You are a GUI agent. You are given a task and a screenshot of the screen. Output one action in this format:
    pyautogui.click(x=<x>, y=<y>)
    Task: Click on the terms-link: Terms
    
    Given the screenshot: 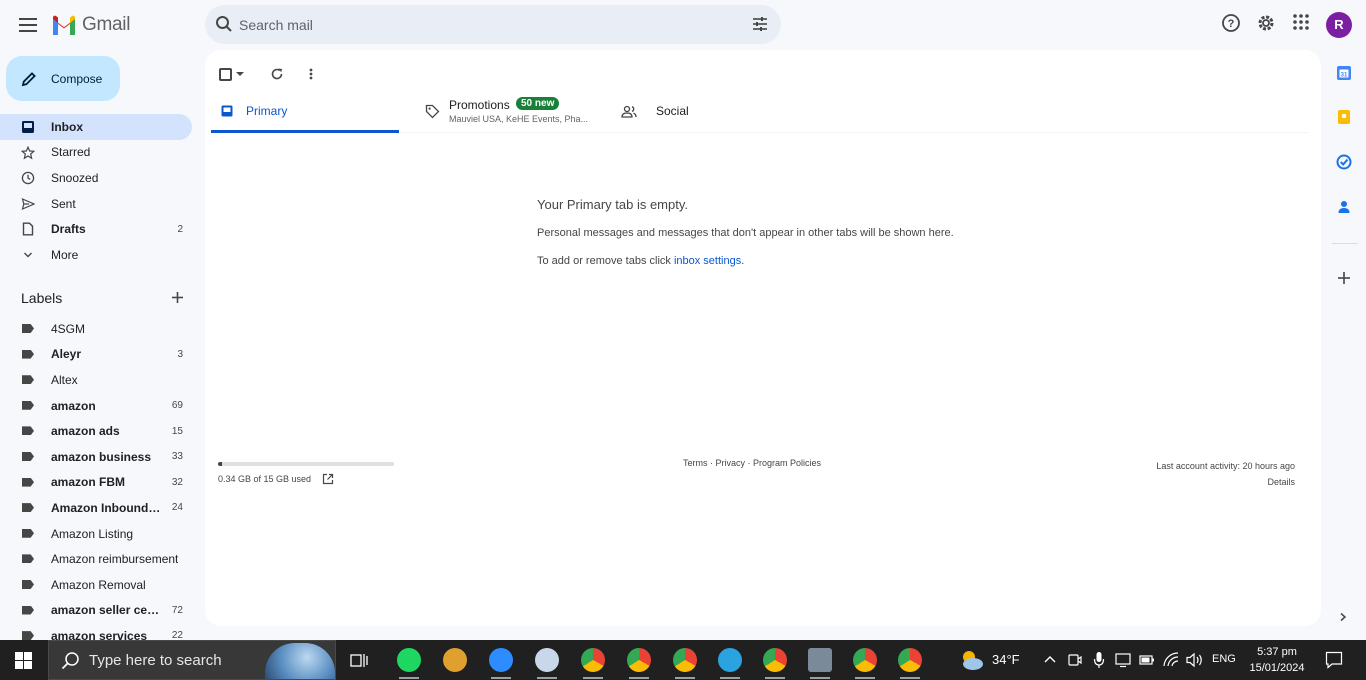 What is the action you would take?
    pyautogui.click(x=695, y=463)
    